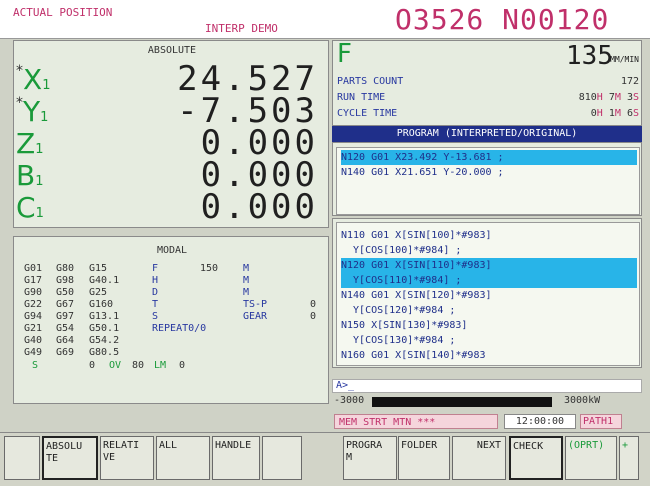 The image size is (650, 486). I want to click on g-code: G80.5, so click(104, 352).